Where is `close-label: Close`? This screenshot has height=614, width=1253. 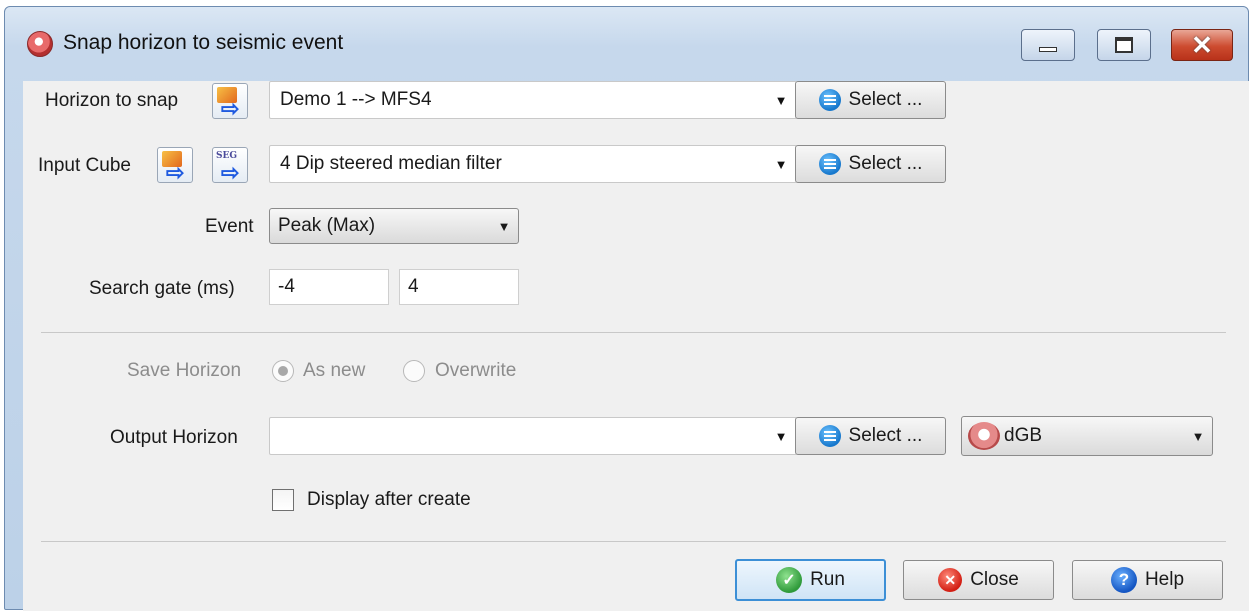
close-label: Close is located at coordinates (994, 579).